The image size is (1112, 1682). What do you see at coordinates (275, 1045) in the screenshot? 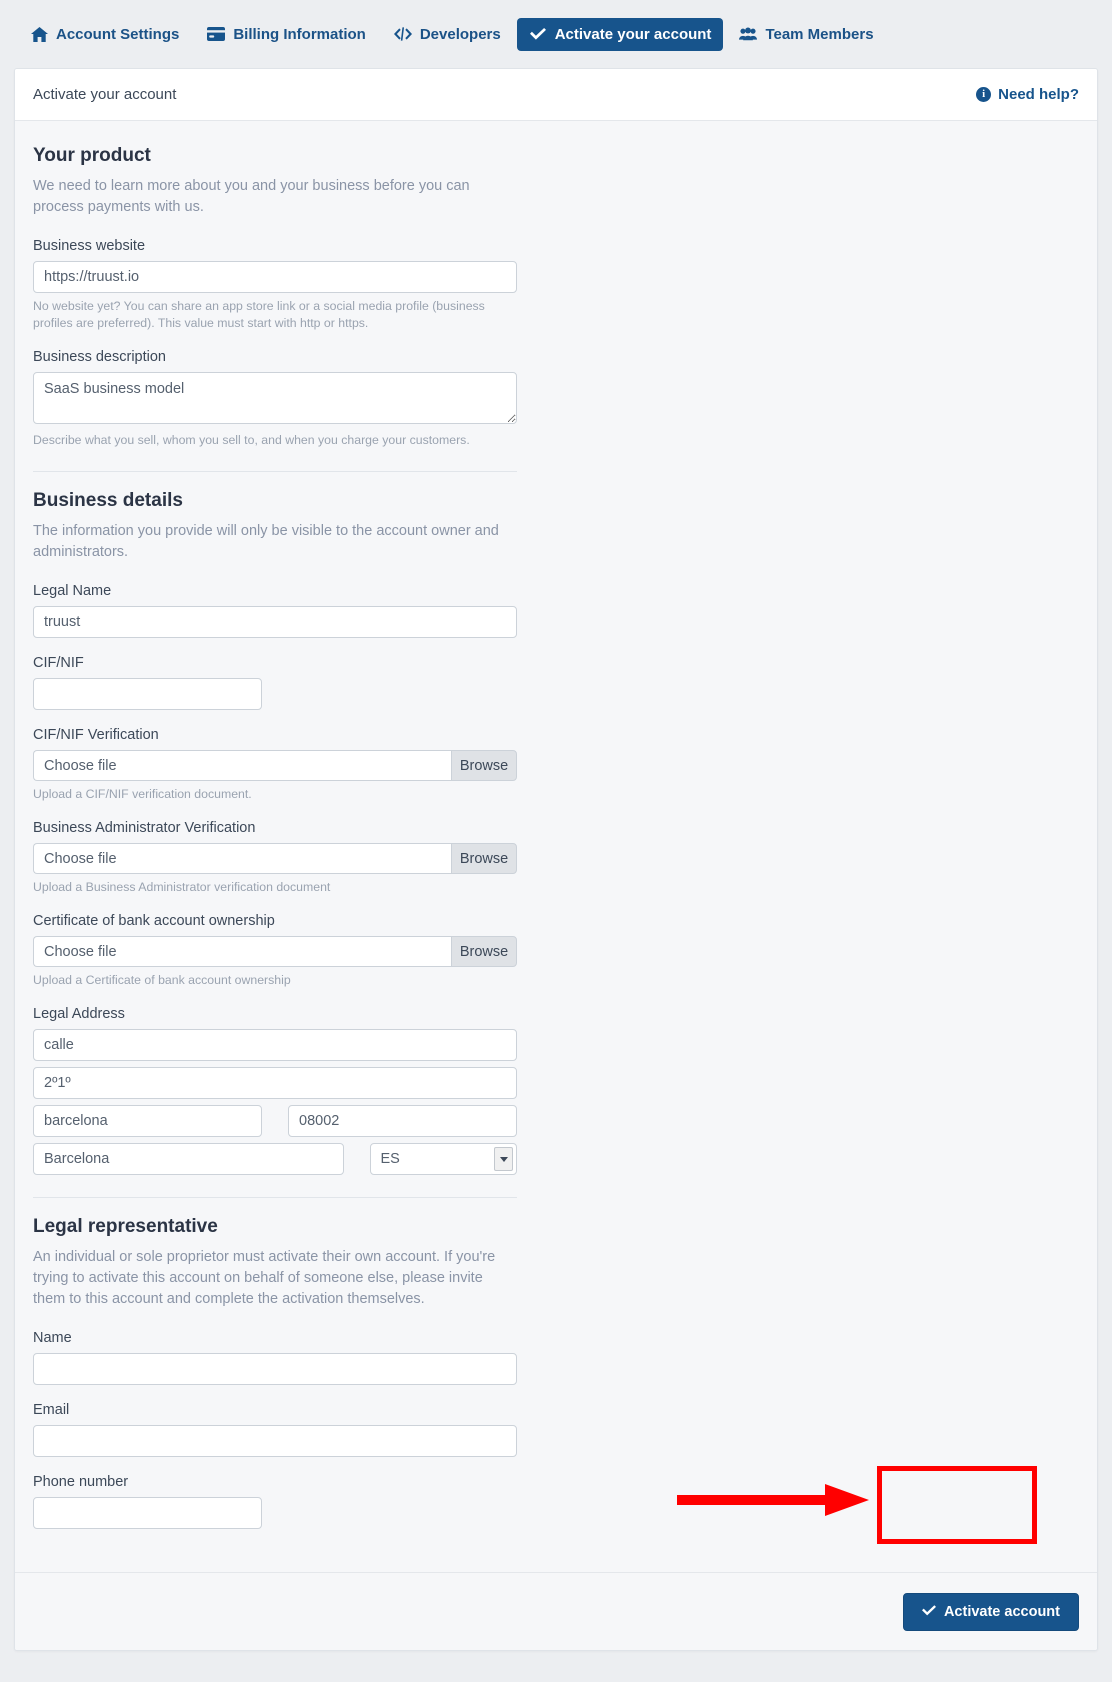
I see `address-line1-input` at bounding box center [275, 1045].